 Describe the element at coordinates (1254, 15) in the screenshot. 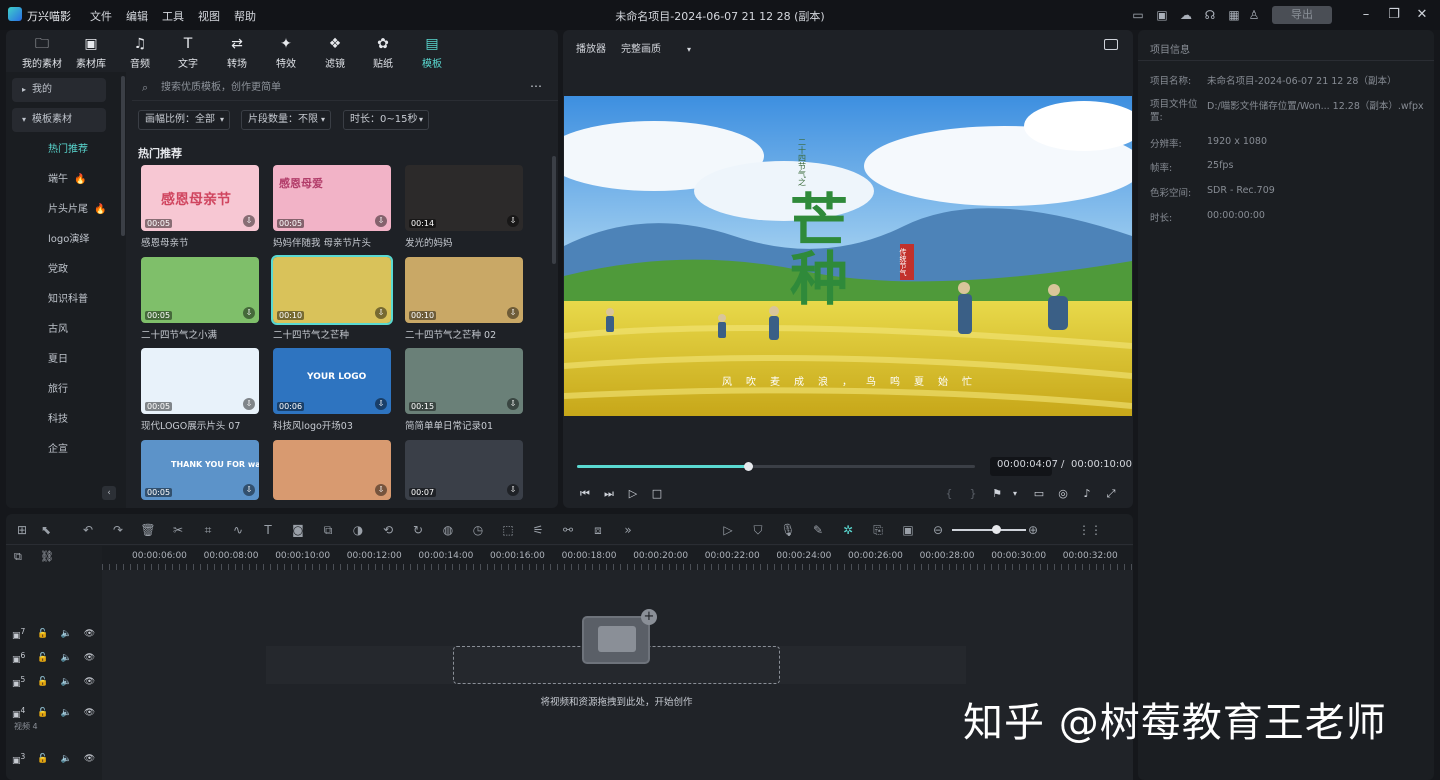

I see `user-icon: ♙` at that location.